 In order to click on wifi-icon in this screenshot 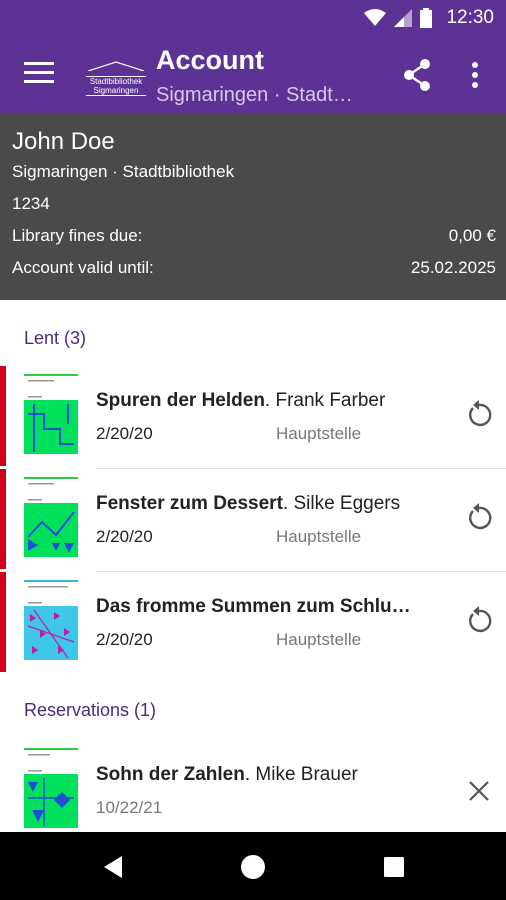, I will do `click(375, 17)`.